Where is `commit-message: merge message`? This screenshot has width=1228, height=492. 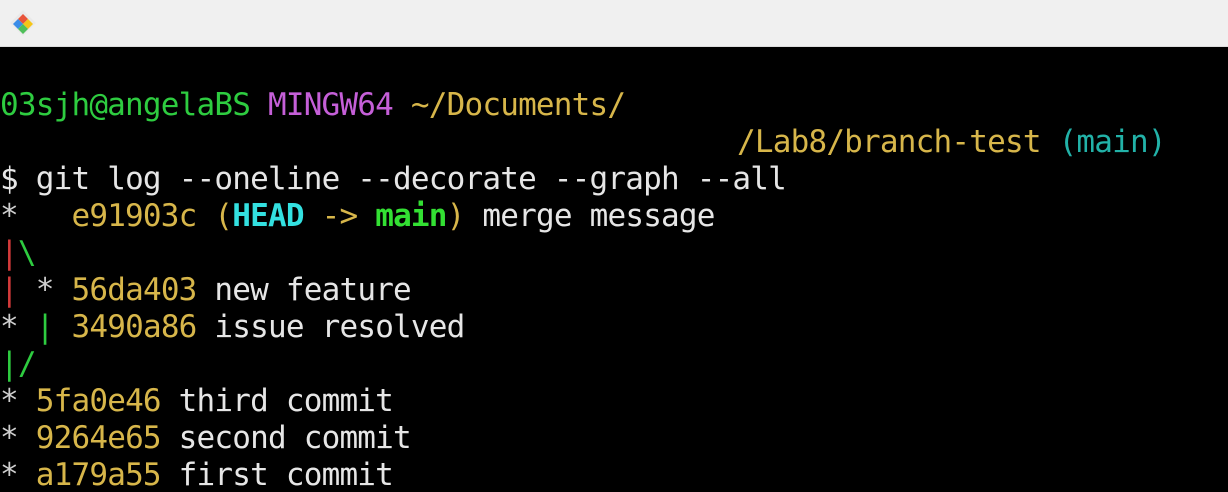
commit-message: merge message is located at coordinates (598, 216).